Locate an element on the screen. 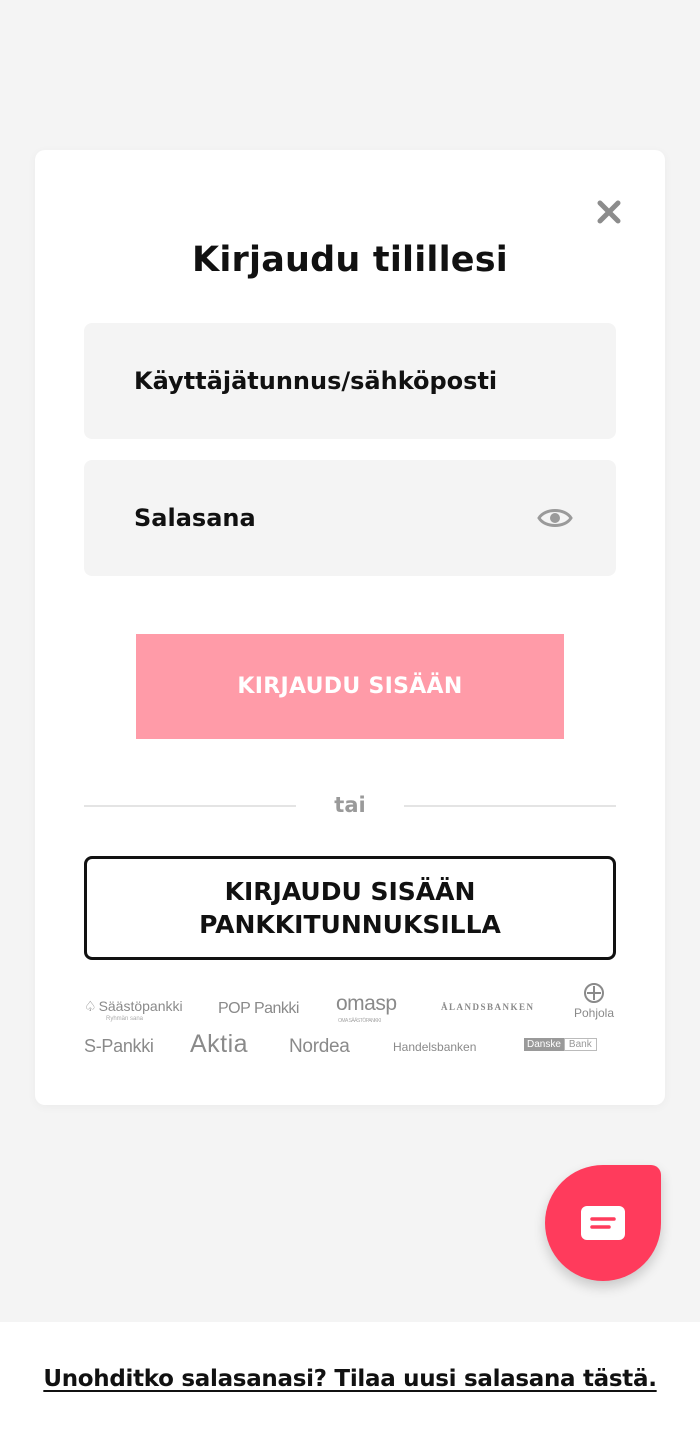 The height and width of the screenshot is (1439, 700). saastopankki-leaf-icon: ♤ is located at coordinates (90, 1006).